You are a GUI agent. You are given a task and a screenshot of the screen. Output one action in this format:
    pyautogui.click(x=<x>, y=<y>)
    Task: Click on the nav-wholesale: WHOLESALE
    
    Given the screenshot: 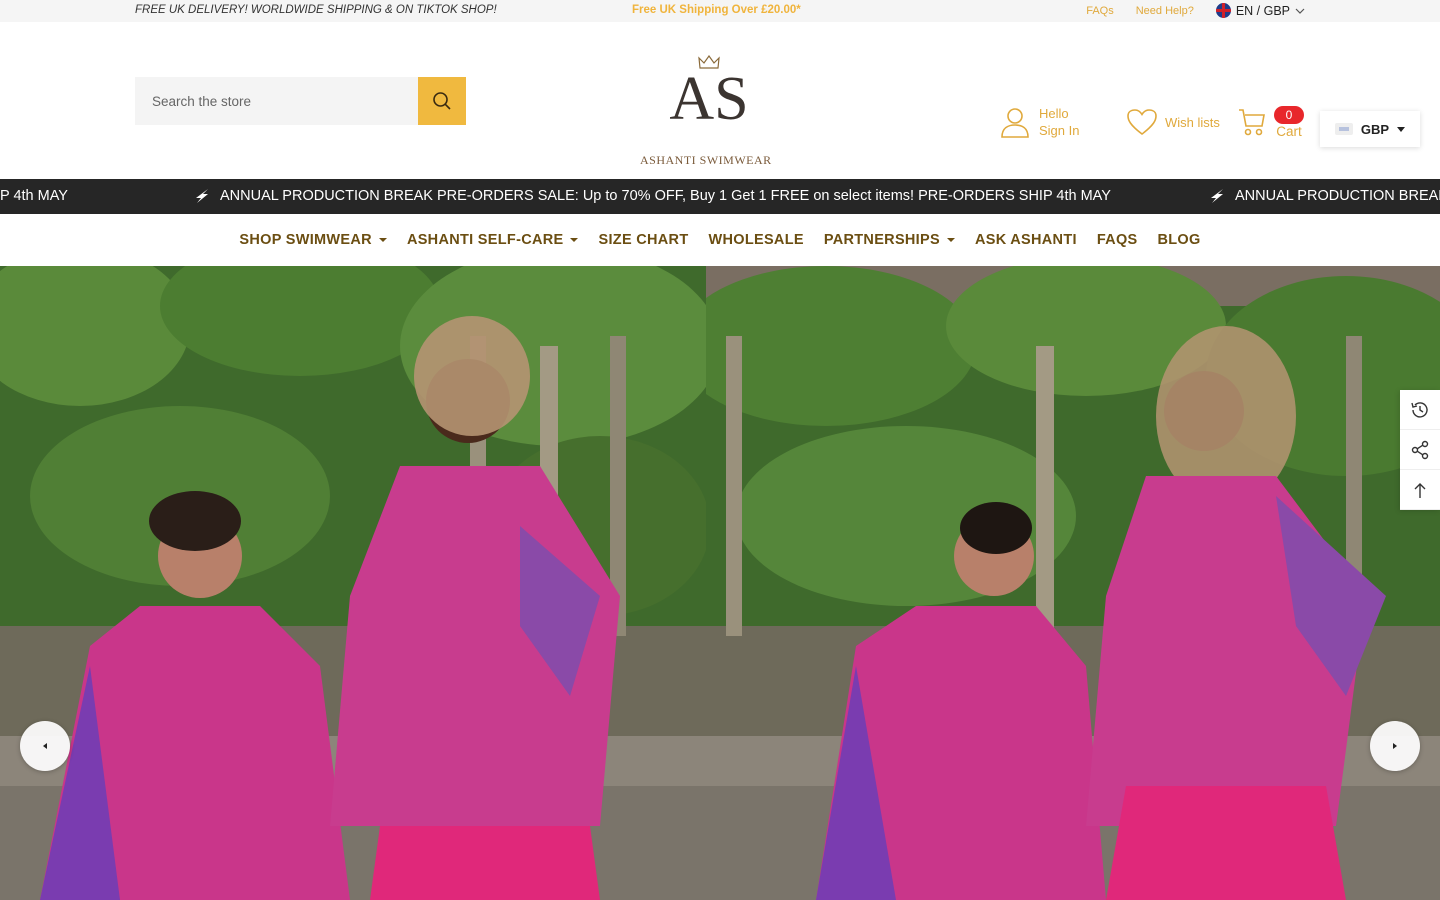 What is the action you would take?
    pyautogui.click(x=755, y=240)
    